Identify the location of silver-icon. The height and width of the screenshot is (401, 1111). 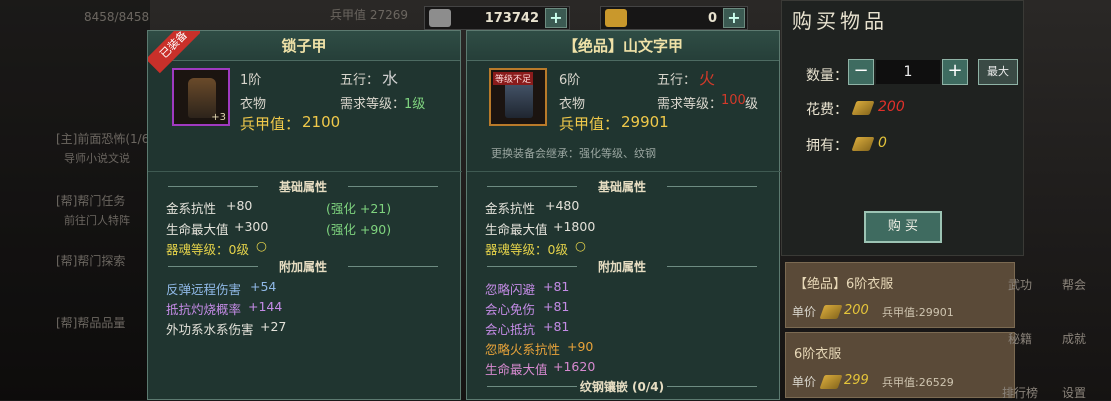
(440, 18).